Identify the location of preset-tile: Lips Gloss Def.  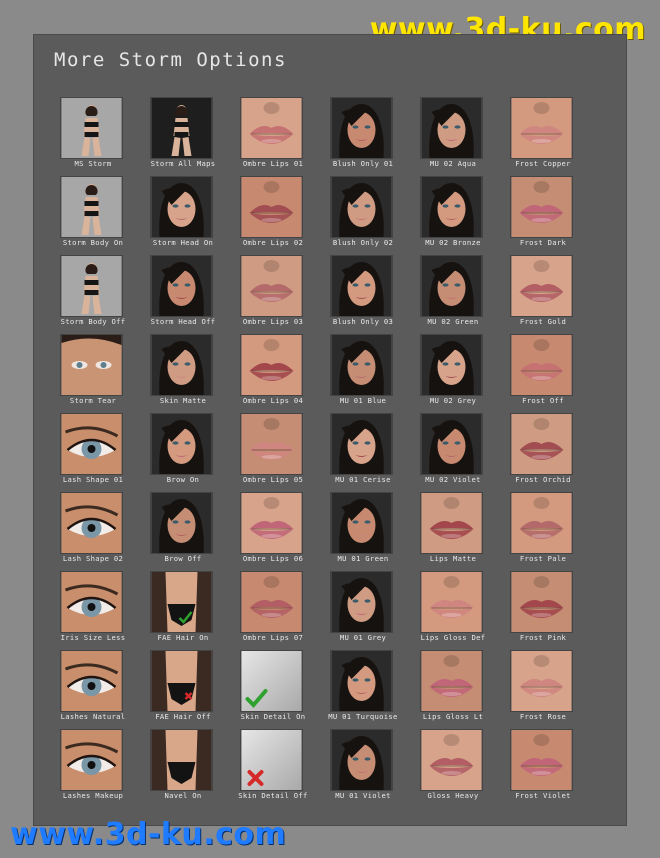
(453, 610).